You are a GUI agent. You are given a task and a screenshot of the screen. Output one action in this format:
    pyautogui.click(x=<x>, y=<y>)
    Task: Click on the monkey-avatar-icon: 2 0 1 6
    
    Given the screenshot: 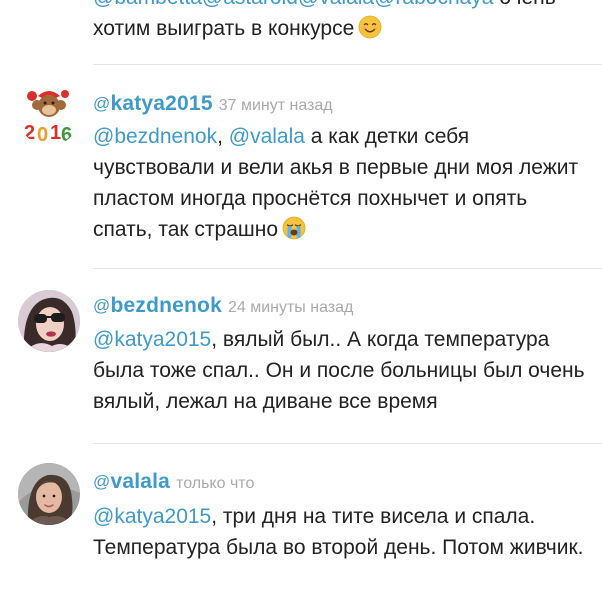 What is the action you would take?
    pyautogui.click(x=49, y=115)
    